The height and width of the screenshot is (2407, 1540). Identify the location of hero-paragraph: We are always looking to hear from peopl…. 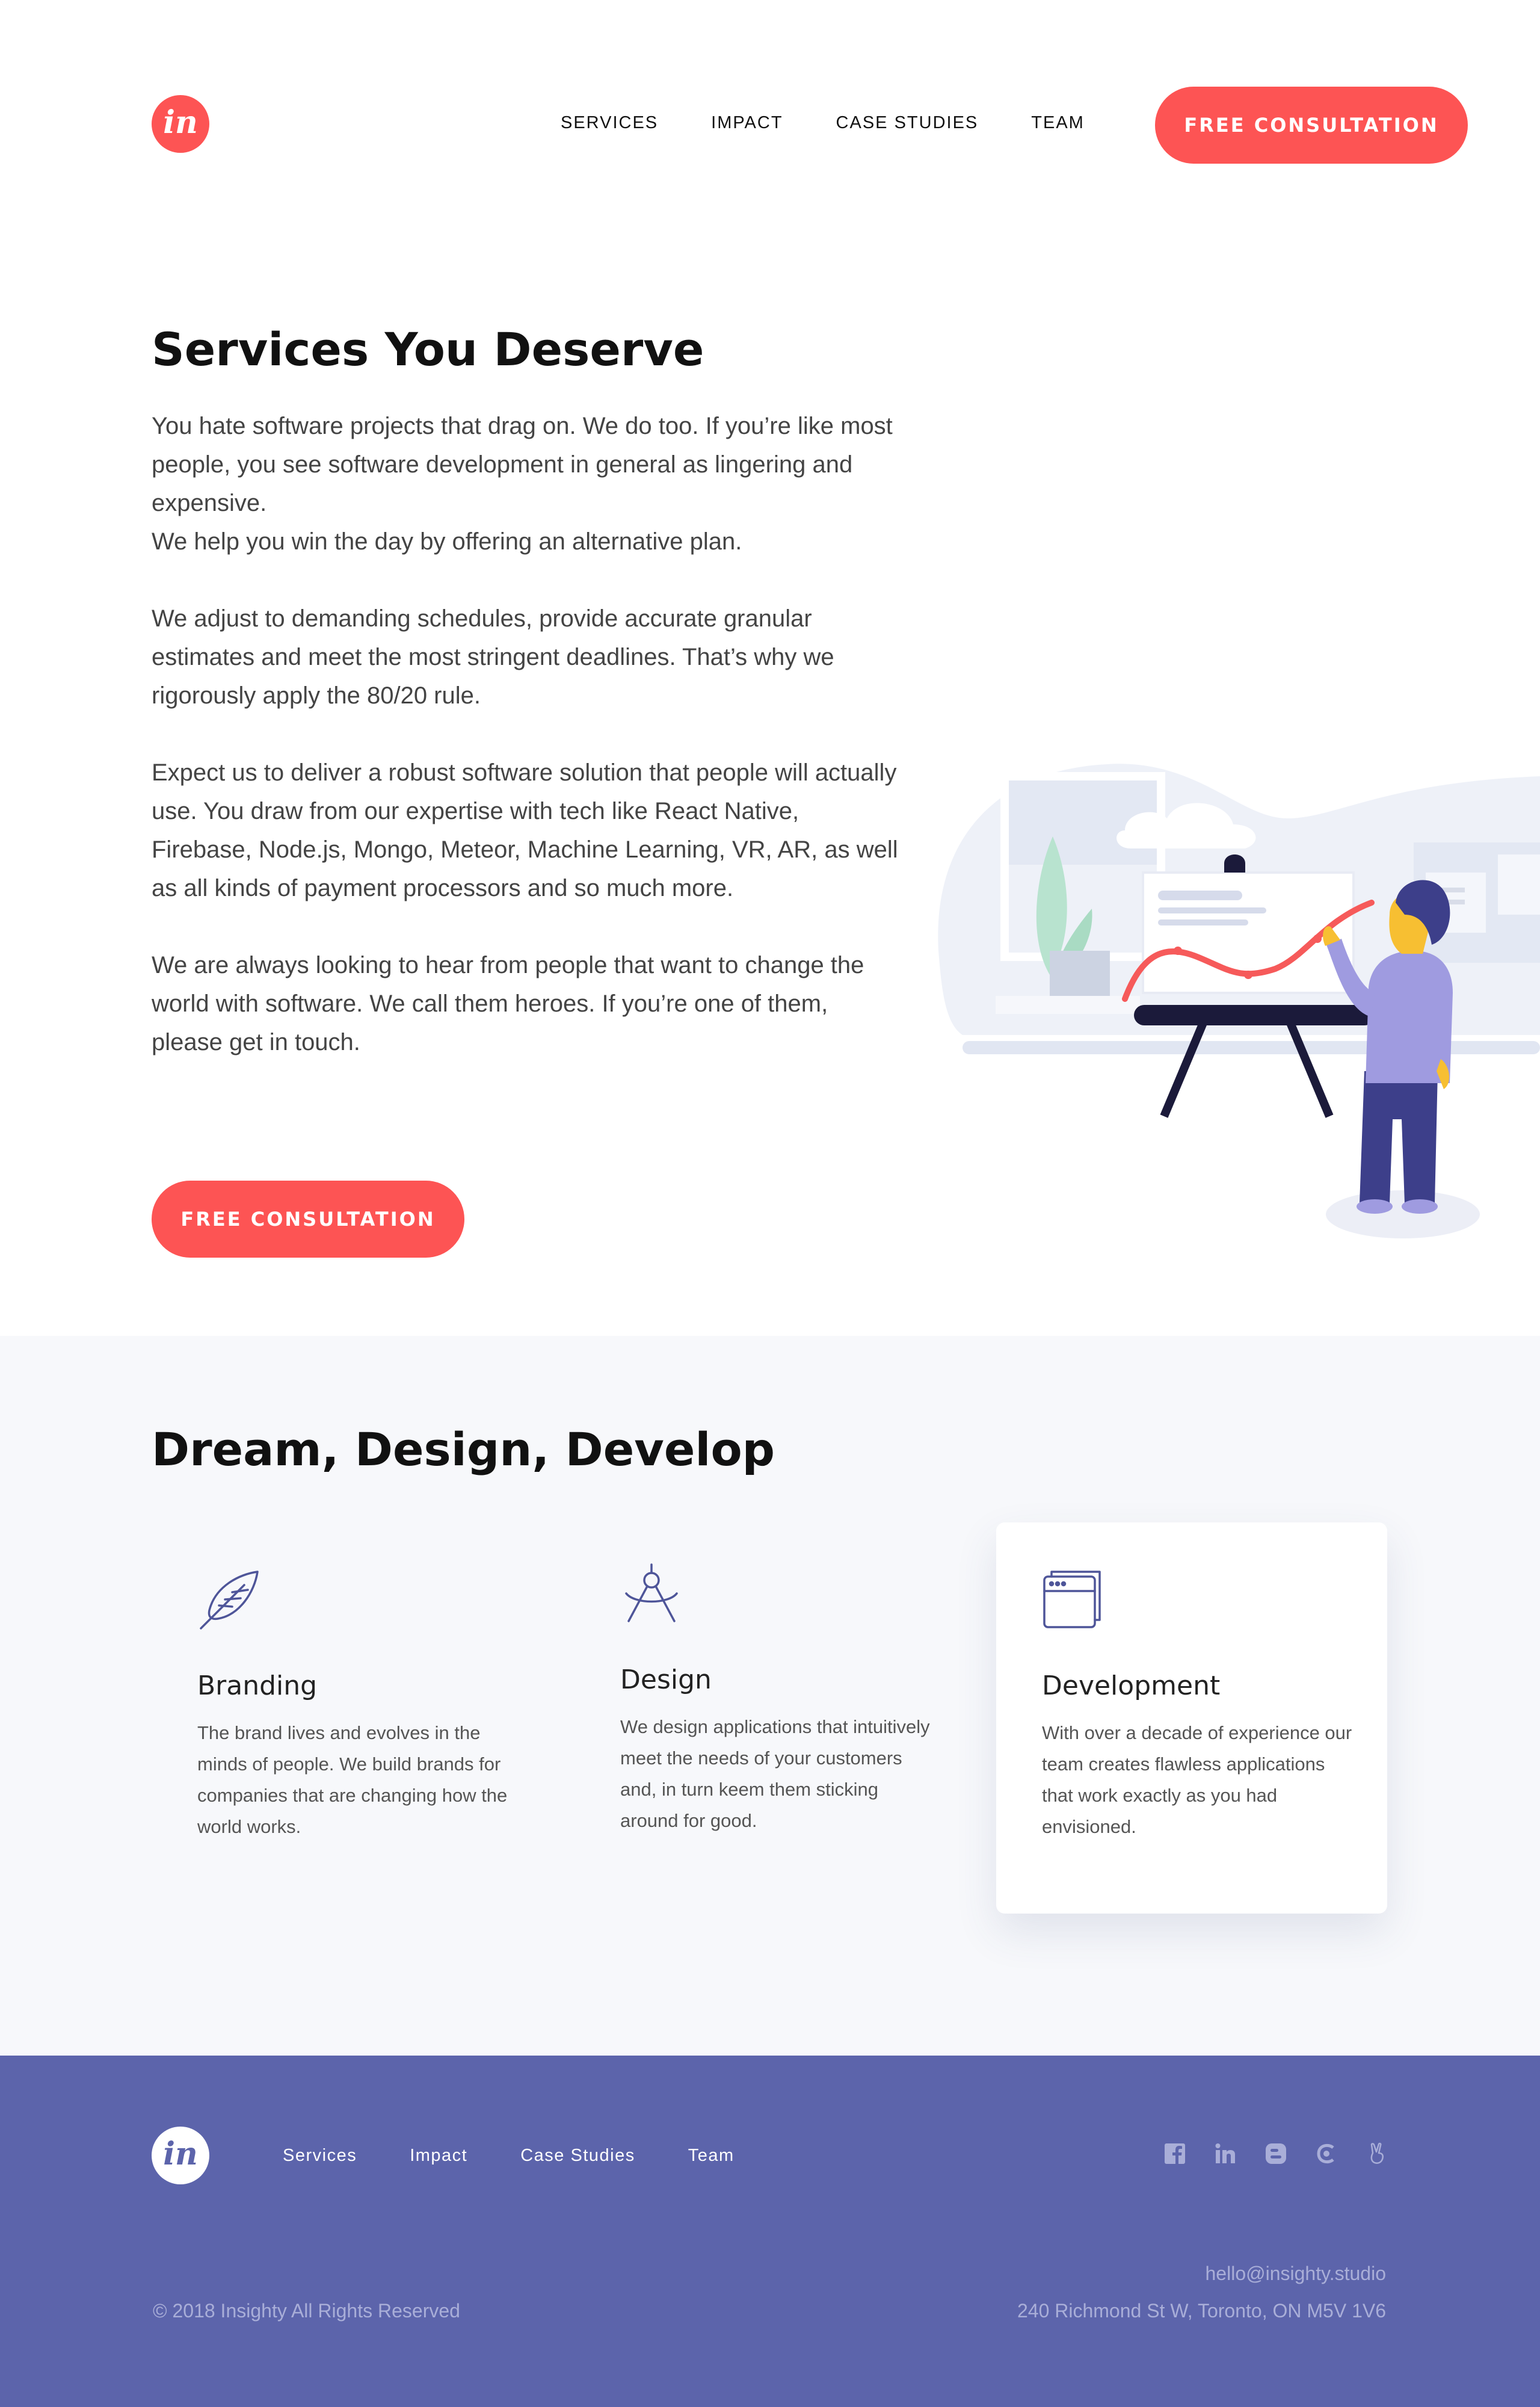
(508, 1003).